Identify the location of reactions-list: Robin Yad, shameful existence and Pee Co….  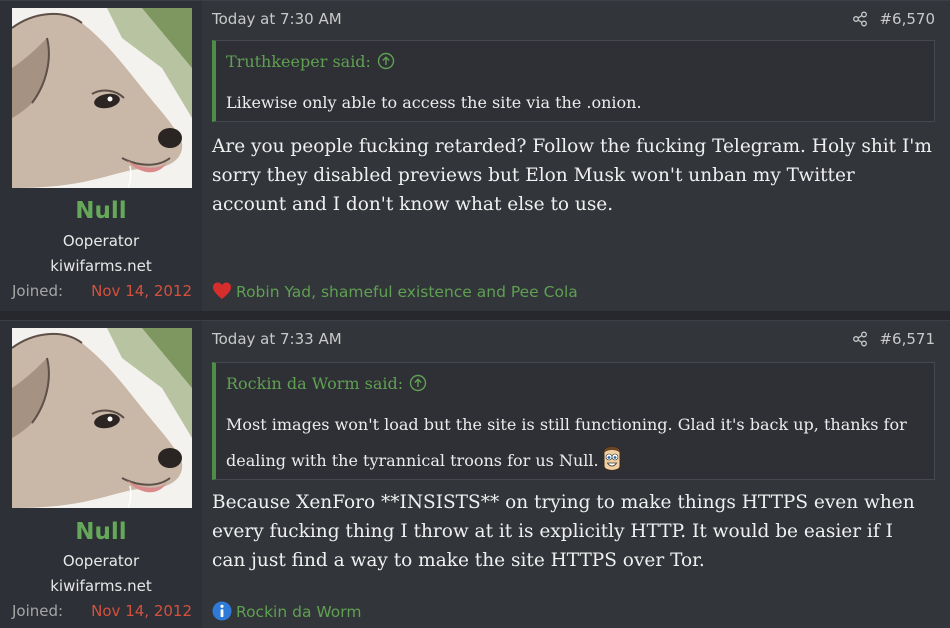
(407, 292).